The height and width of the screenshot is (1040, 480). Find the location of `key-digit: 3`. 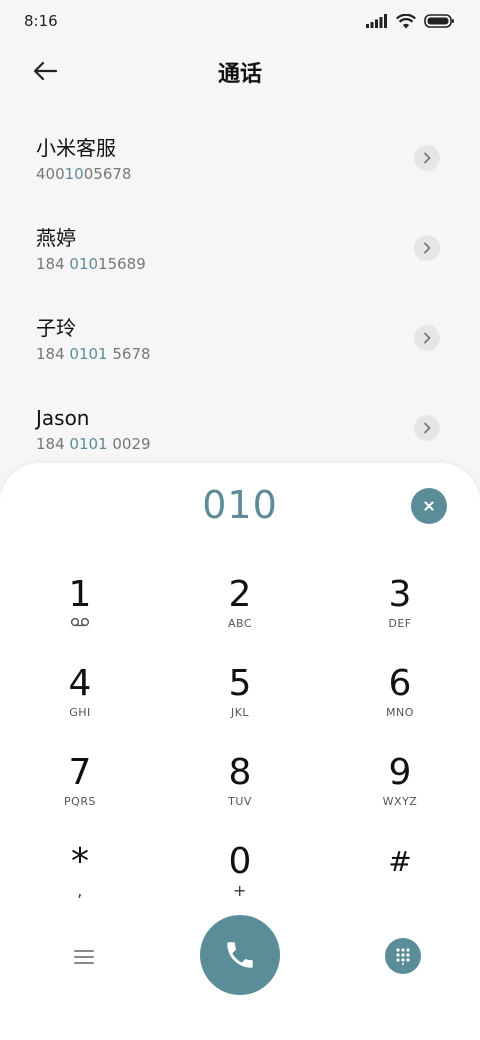

key-digit: 3 is located at coordinates (400, 594).